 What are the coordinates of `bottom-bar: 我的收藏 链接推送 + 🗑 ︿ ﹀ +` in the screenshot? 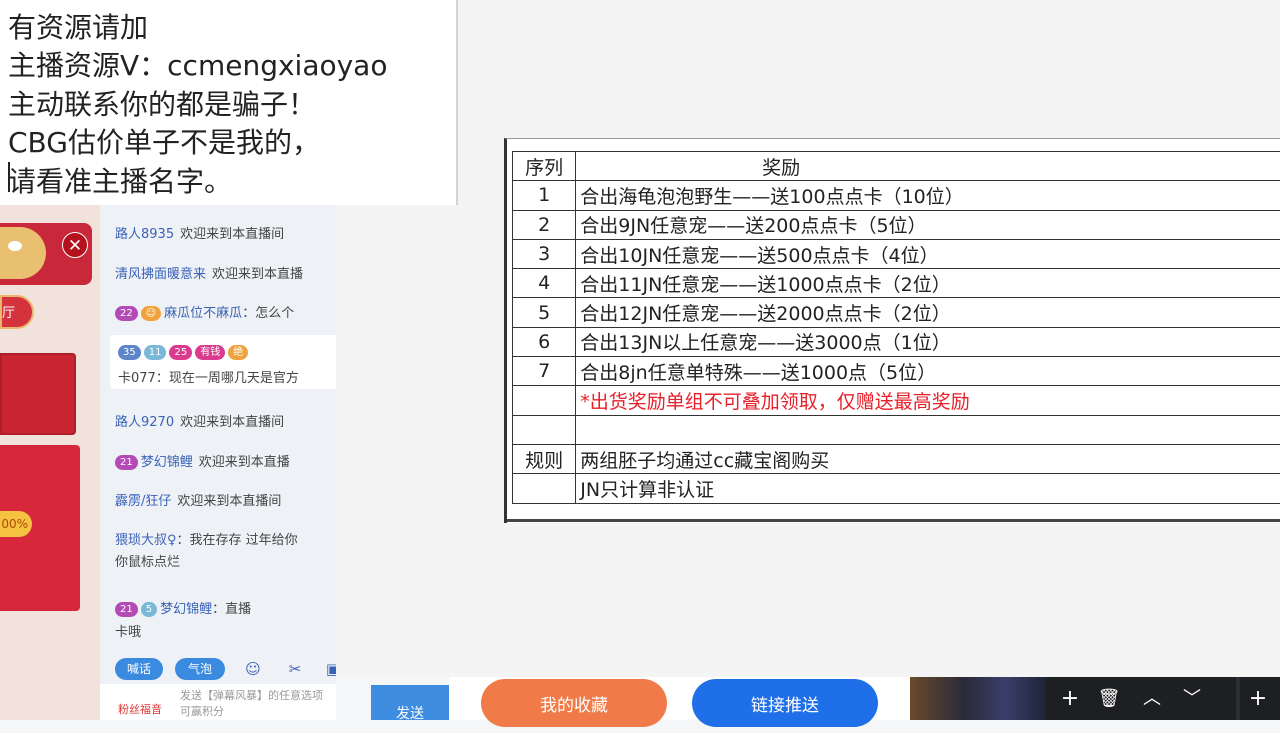 It's located at (864, 698).